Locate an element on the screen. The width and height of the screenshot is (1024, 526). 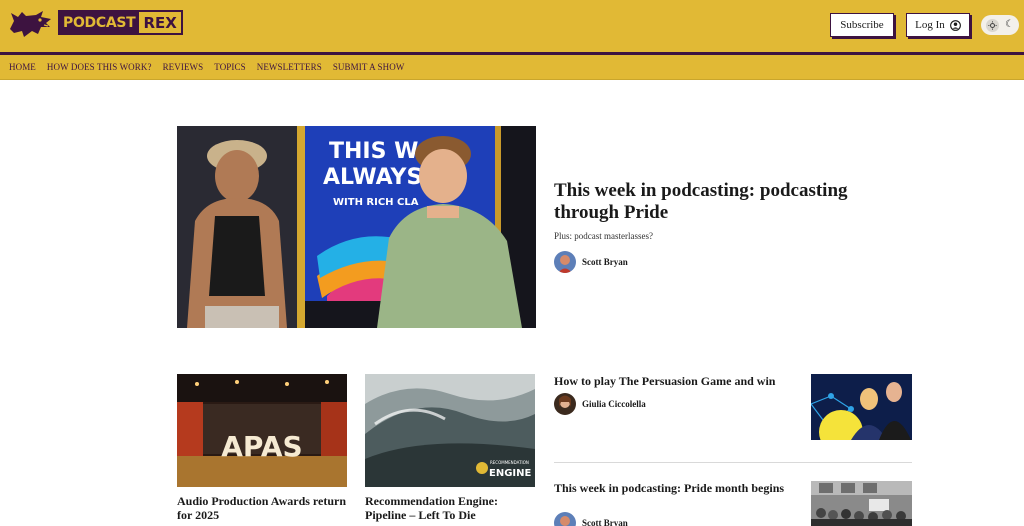
hero-author-name: Scott Bryan is located at coordinates (605, 262).